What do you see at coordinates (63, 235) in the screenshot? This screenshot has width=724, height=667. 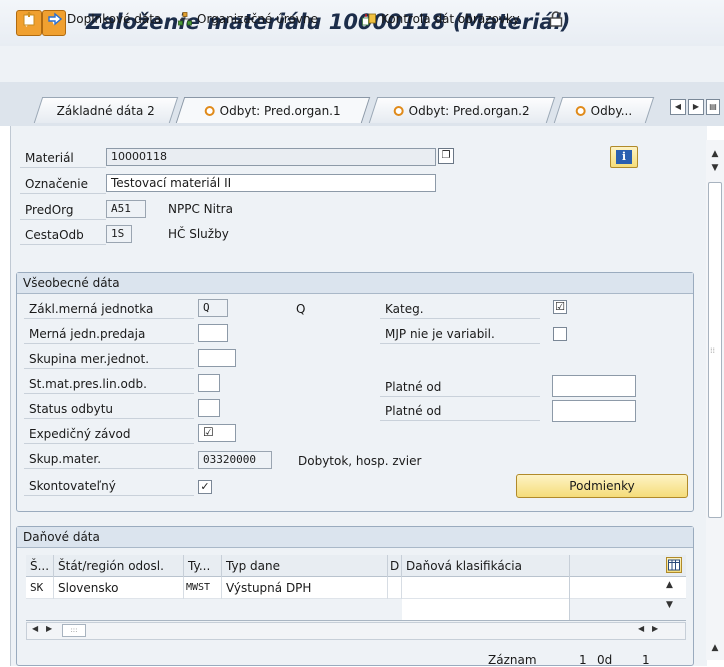 I see `dist-channel-label: CestaOdb` at bounding box center [63, 235].